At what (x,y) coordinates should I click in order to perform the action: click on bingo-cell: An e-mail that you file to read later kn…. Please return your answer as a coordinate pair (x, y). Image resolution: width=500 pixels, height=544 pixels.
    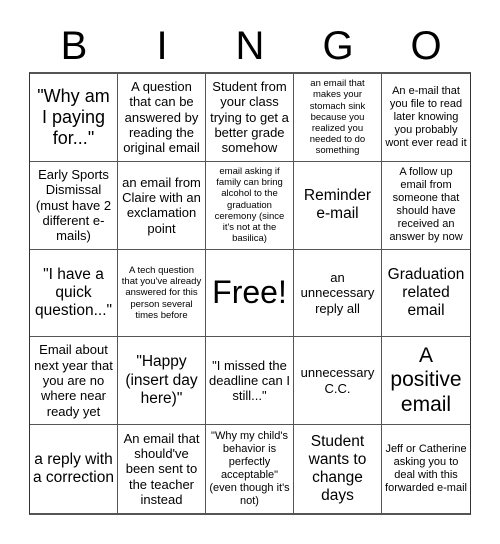
    Looking at the image, I should click on (426, 118).